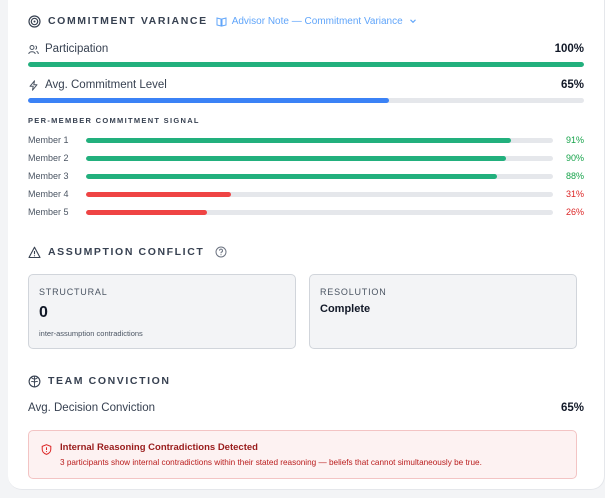 The width and height of the screenshot is (605, 498). What do you see at coordinates (443, 311) in the screenshot?
I see `resolution-box: RESOLUTION Complete` at bounding box center [443, 311].